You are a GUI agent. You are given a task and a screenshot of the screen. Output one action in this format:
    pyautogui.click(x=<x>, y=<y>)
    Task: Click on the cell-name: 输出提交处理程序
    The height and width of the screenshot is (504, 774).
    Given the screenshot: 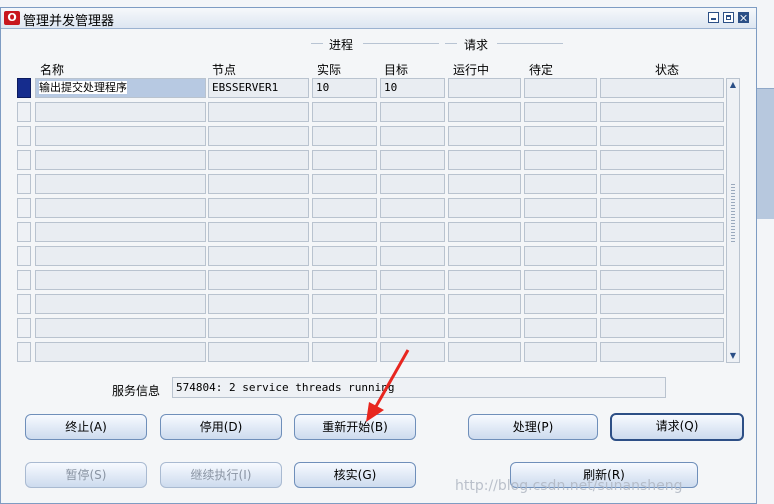 What is the action you would take?
    pyautogui.click(x=120, y=88)
    